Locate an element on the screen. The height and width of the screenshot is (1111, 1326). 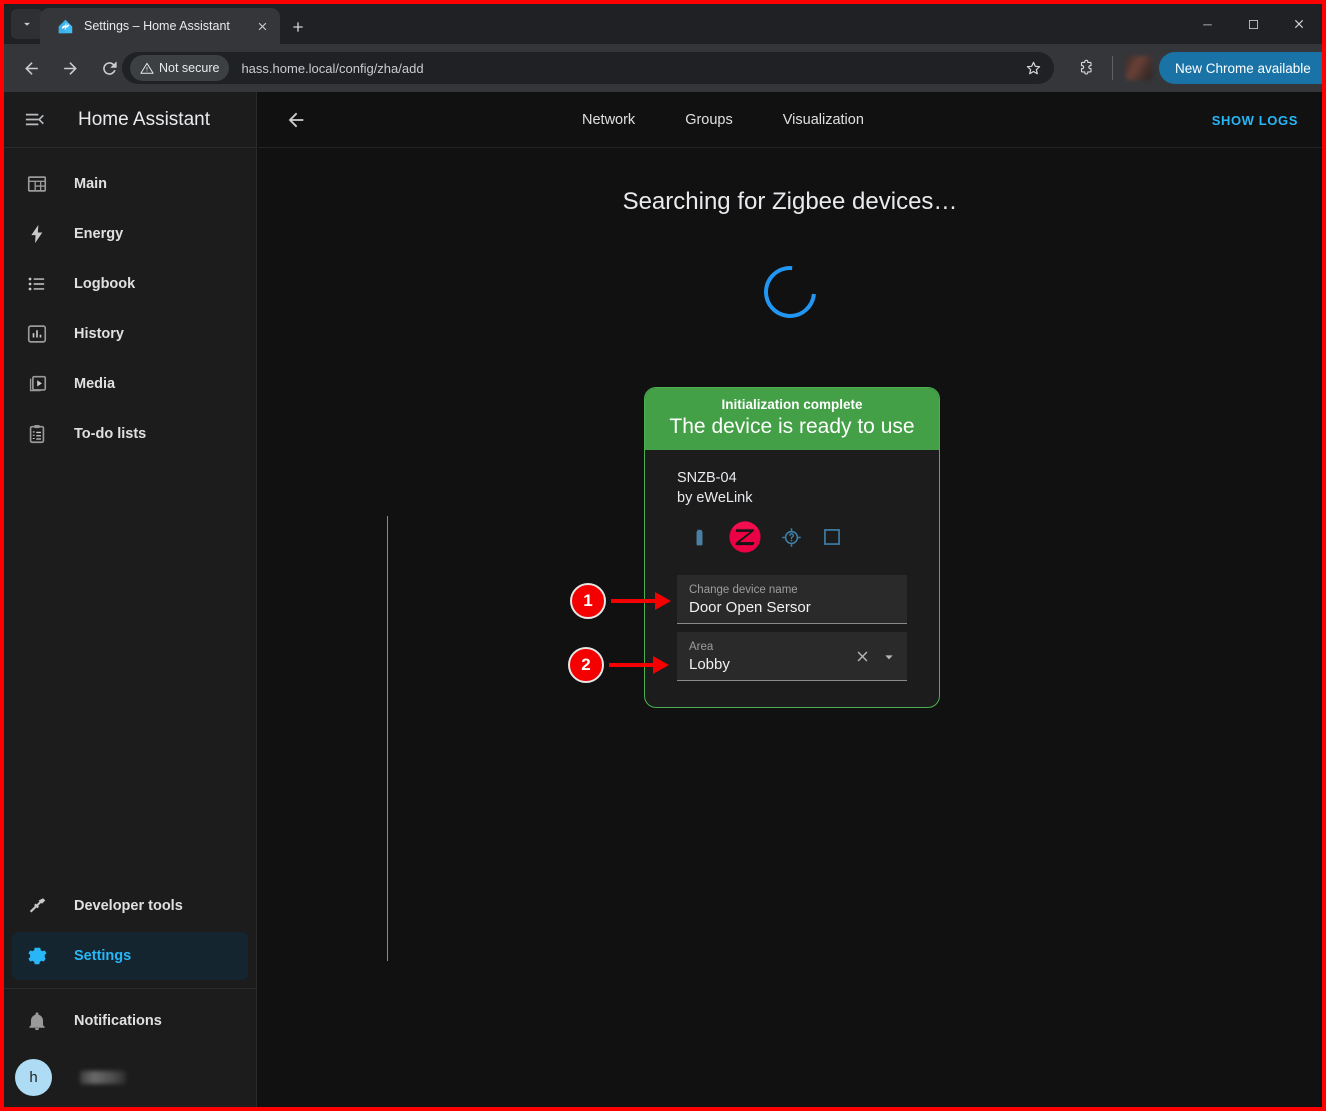
maximize-button is located at coordinates (1253, 24).